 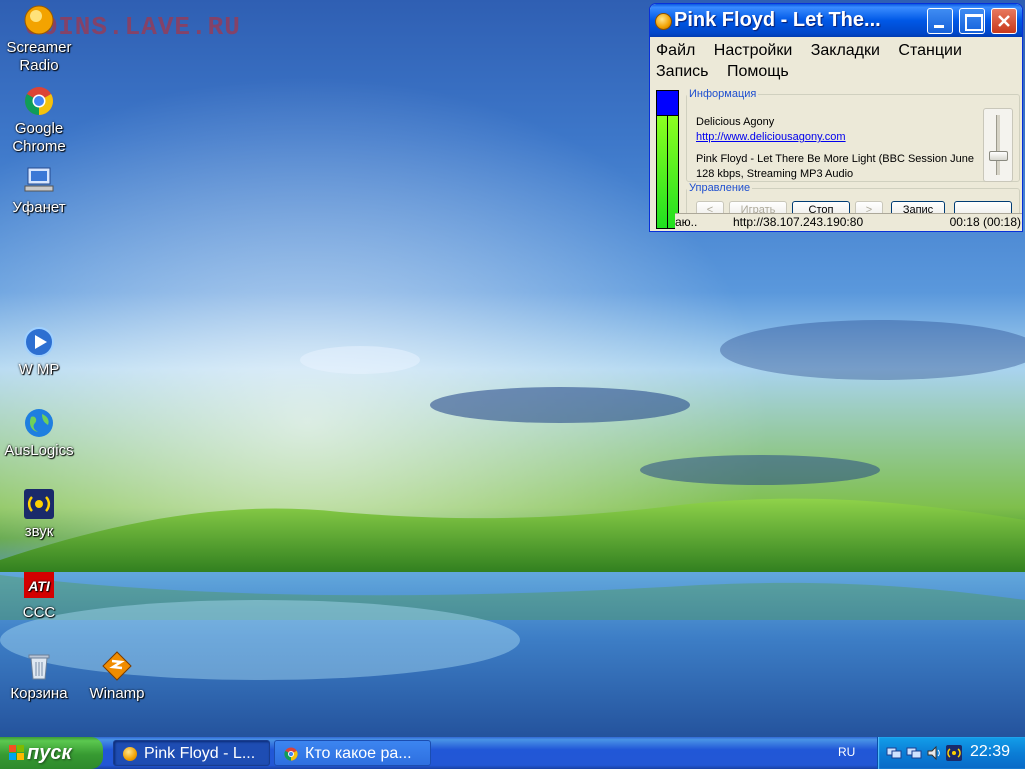 I want to click on status-time: 00:18 (00:18), so click(x=985, y=222).